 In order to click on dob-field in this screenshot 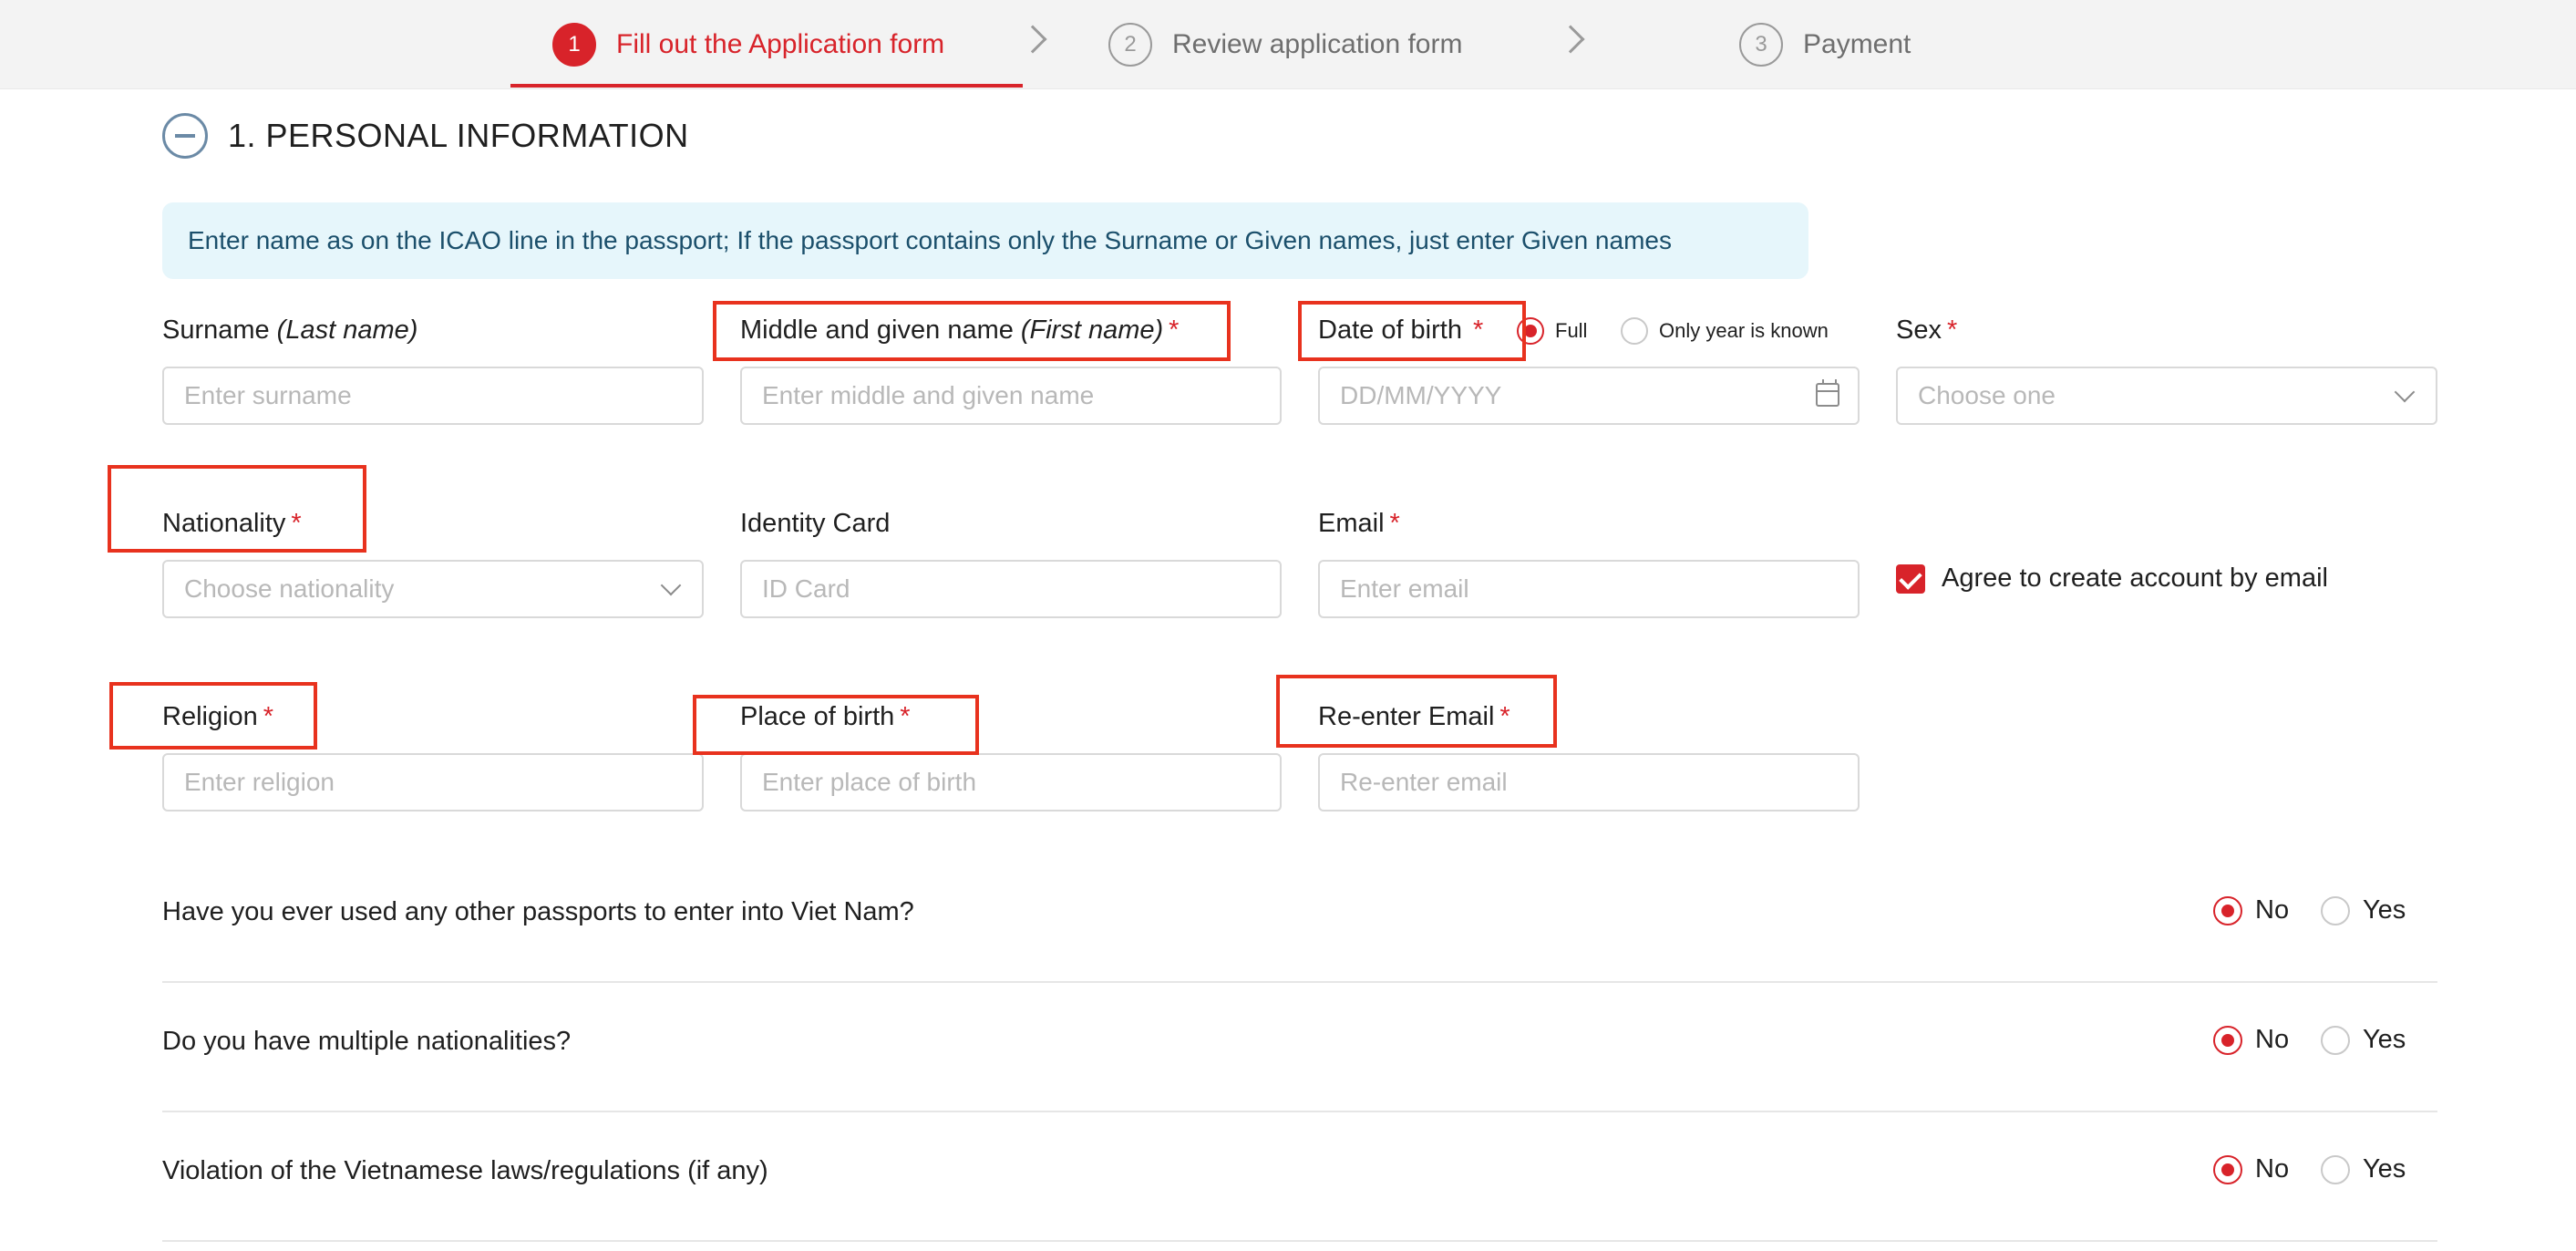, I will do `click(1589, 396)`.